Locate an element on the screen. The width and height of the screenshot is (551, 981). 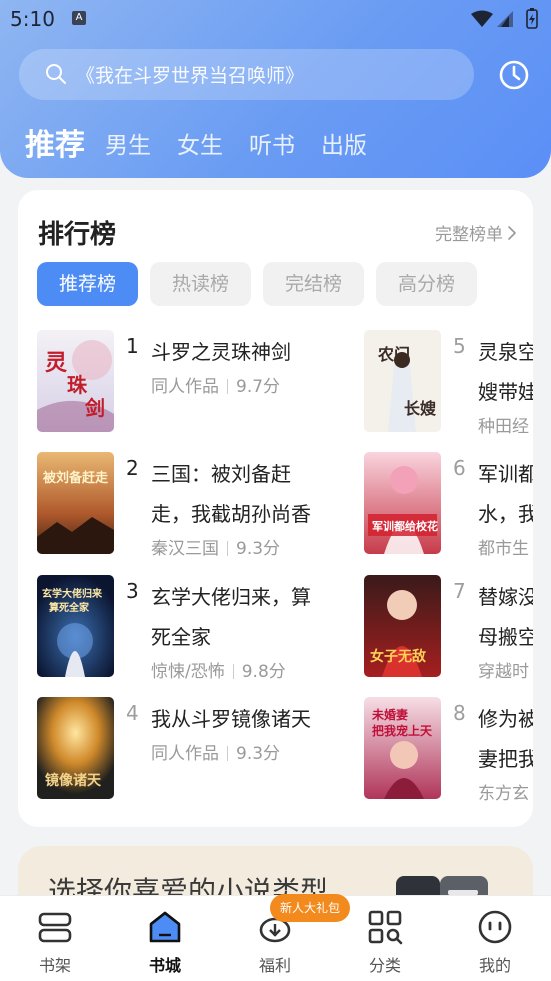
nav-label: 福利 is located at coordinates (274, 965).